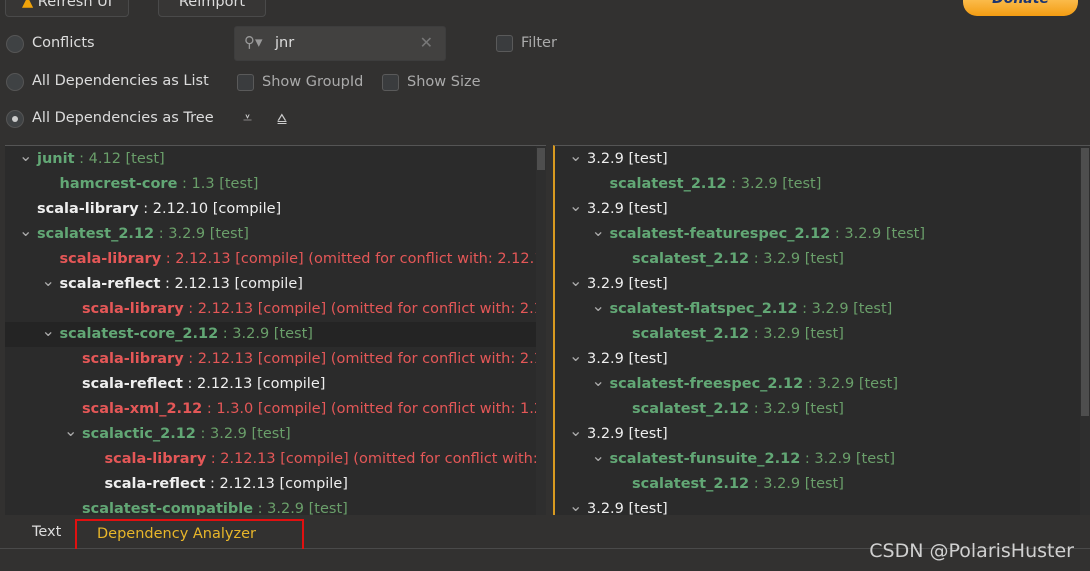 The width and height of the screenshot is (1090, 571). I want to click on tree-row: scalatest-compatible : 3.2.9 [test], so click(270, 506).